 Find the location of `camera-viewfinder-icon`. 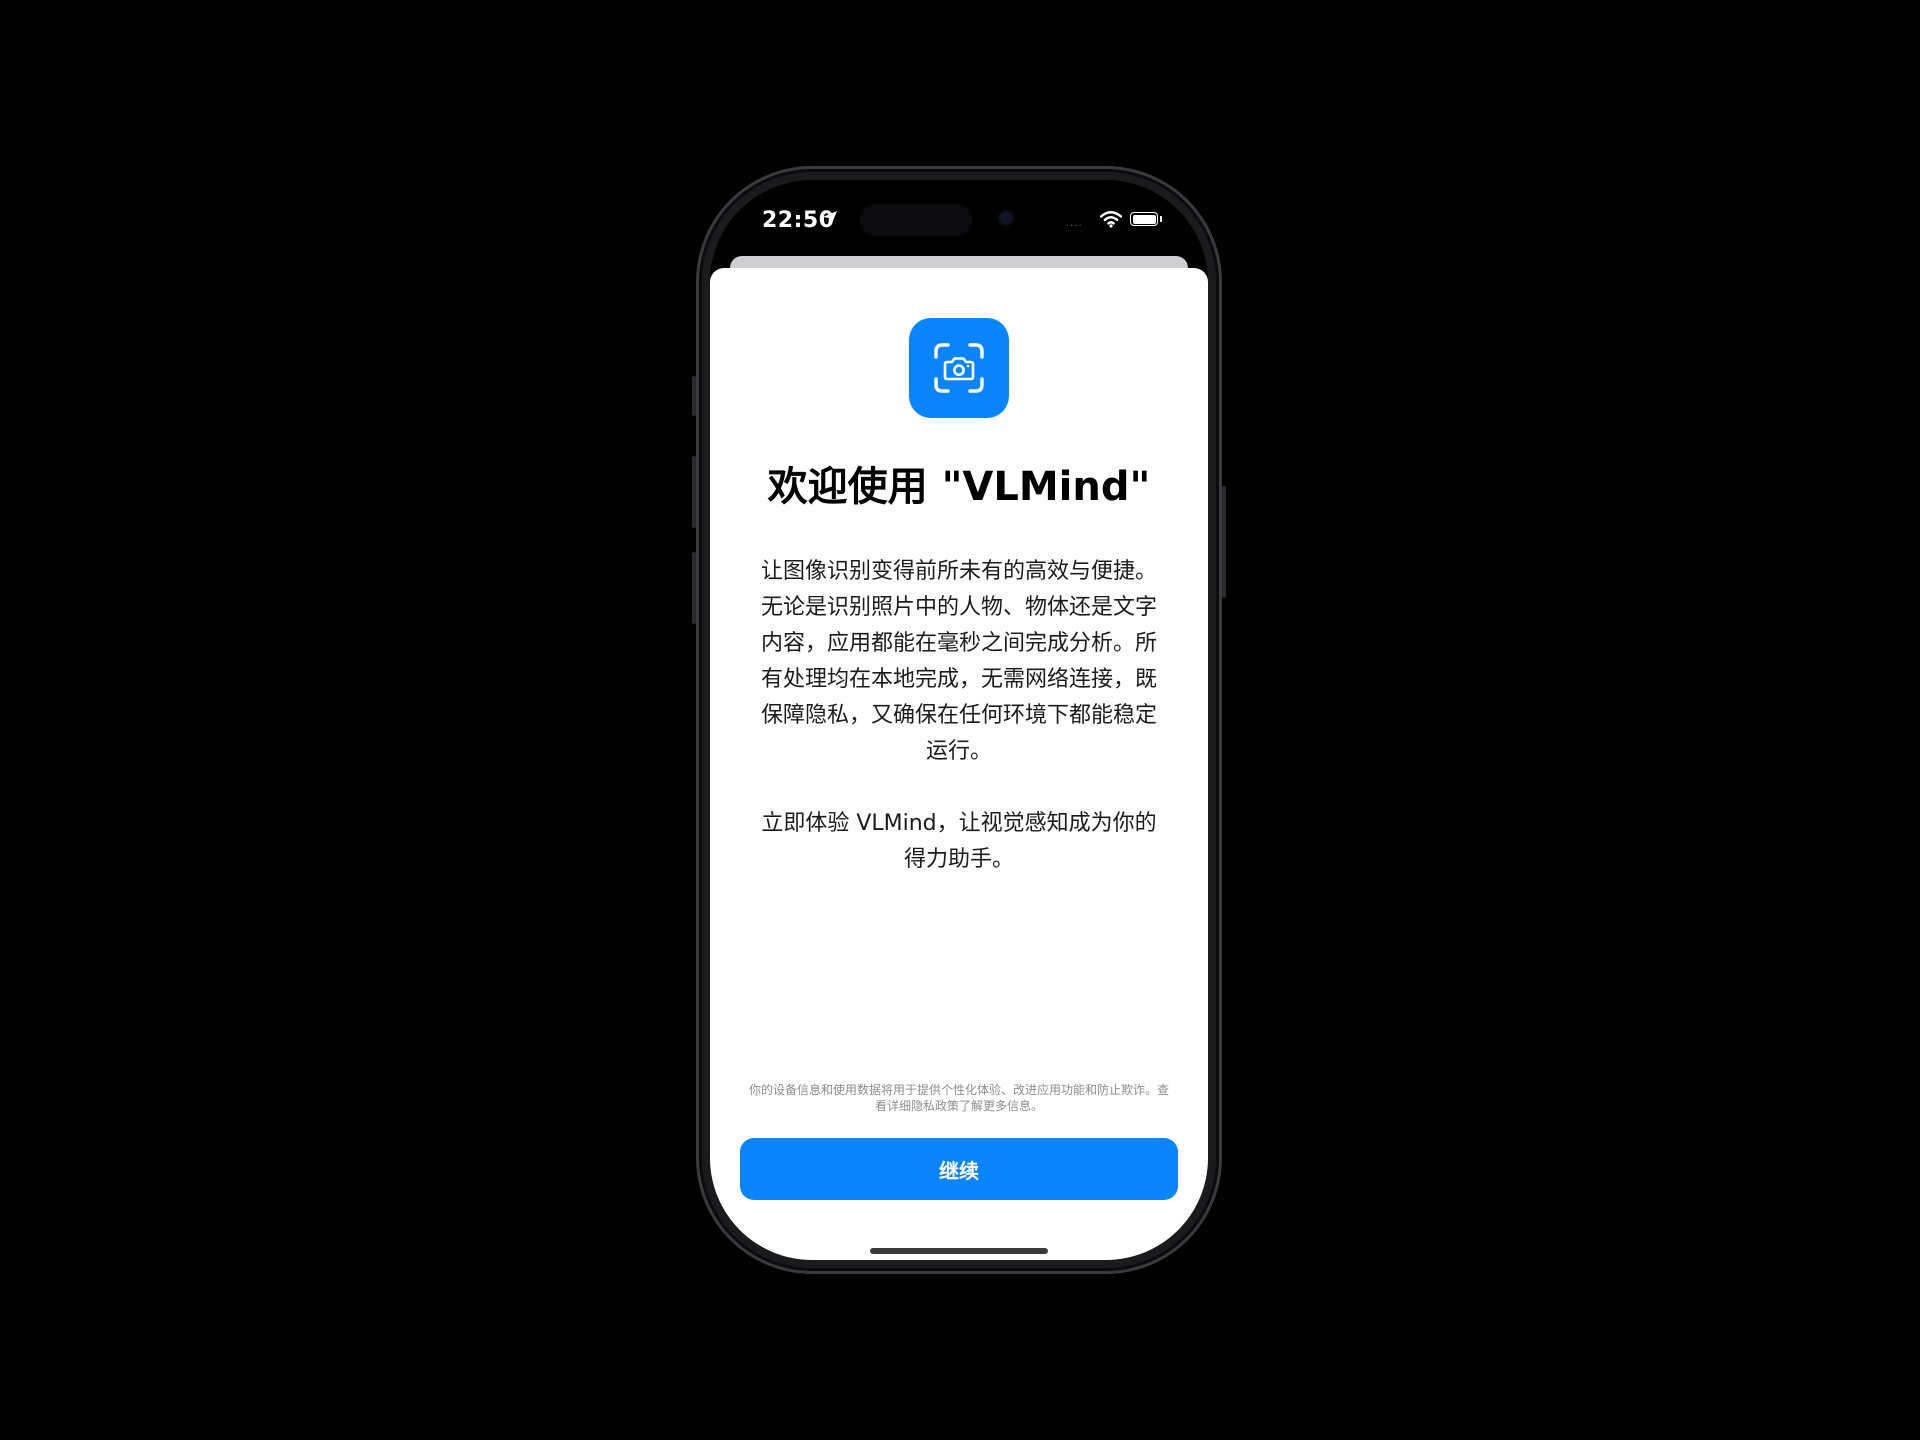

camera-viewfinder-icon is located at coordinates (959, 368).